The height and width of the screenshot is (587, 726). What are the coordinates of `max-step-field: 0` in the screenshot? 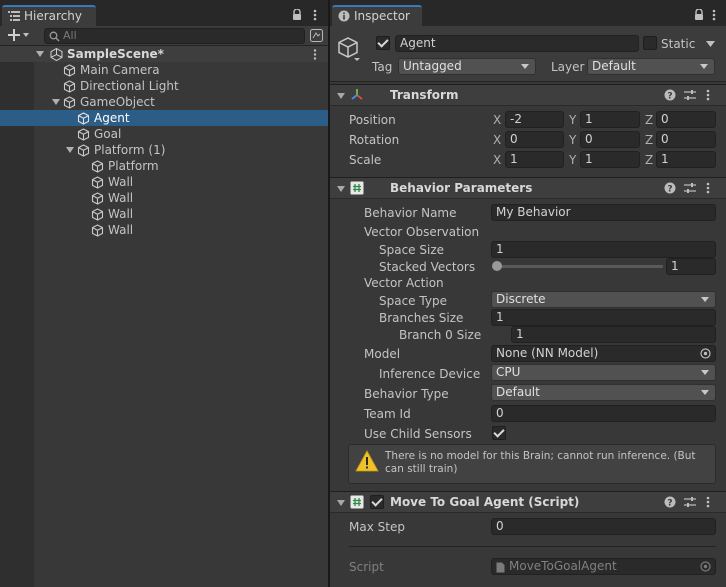 It's located at (603, 526).